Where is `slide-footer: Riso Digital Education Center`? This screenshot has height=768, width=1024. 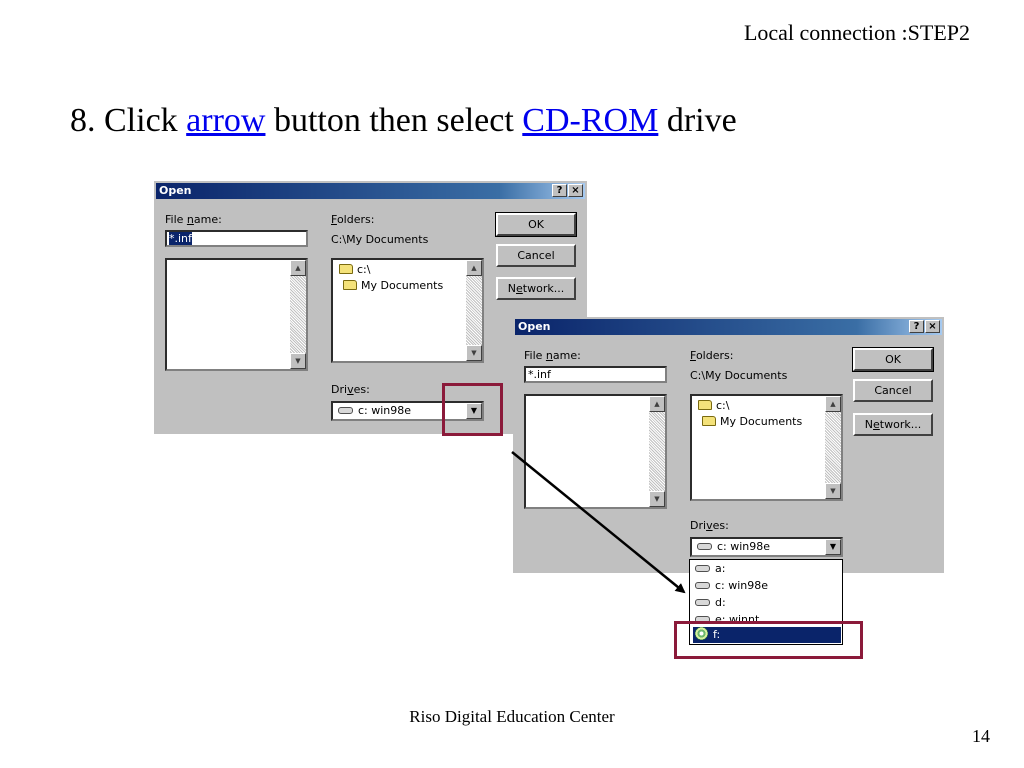 slide-footer: Riso Digital Education Center is located at coordinates (512, 716).